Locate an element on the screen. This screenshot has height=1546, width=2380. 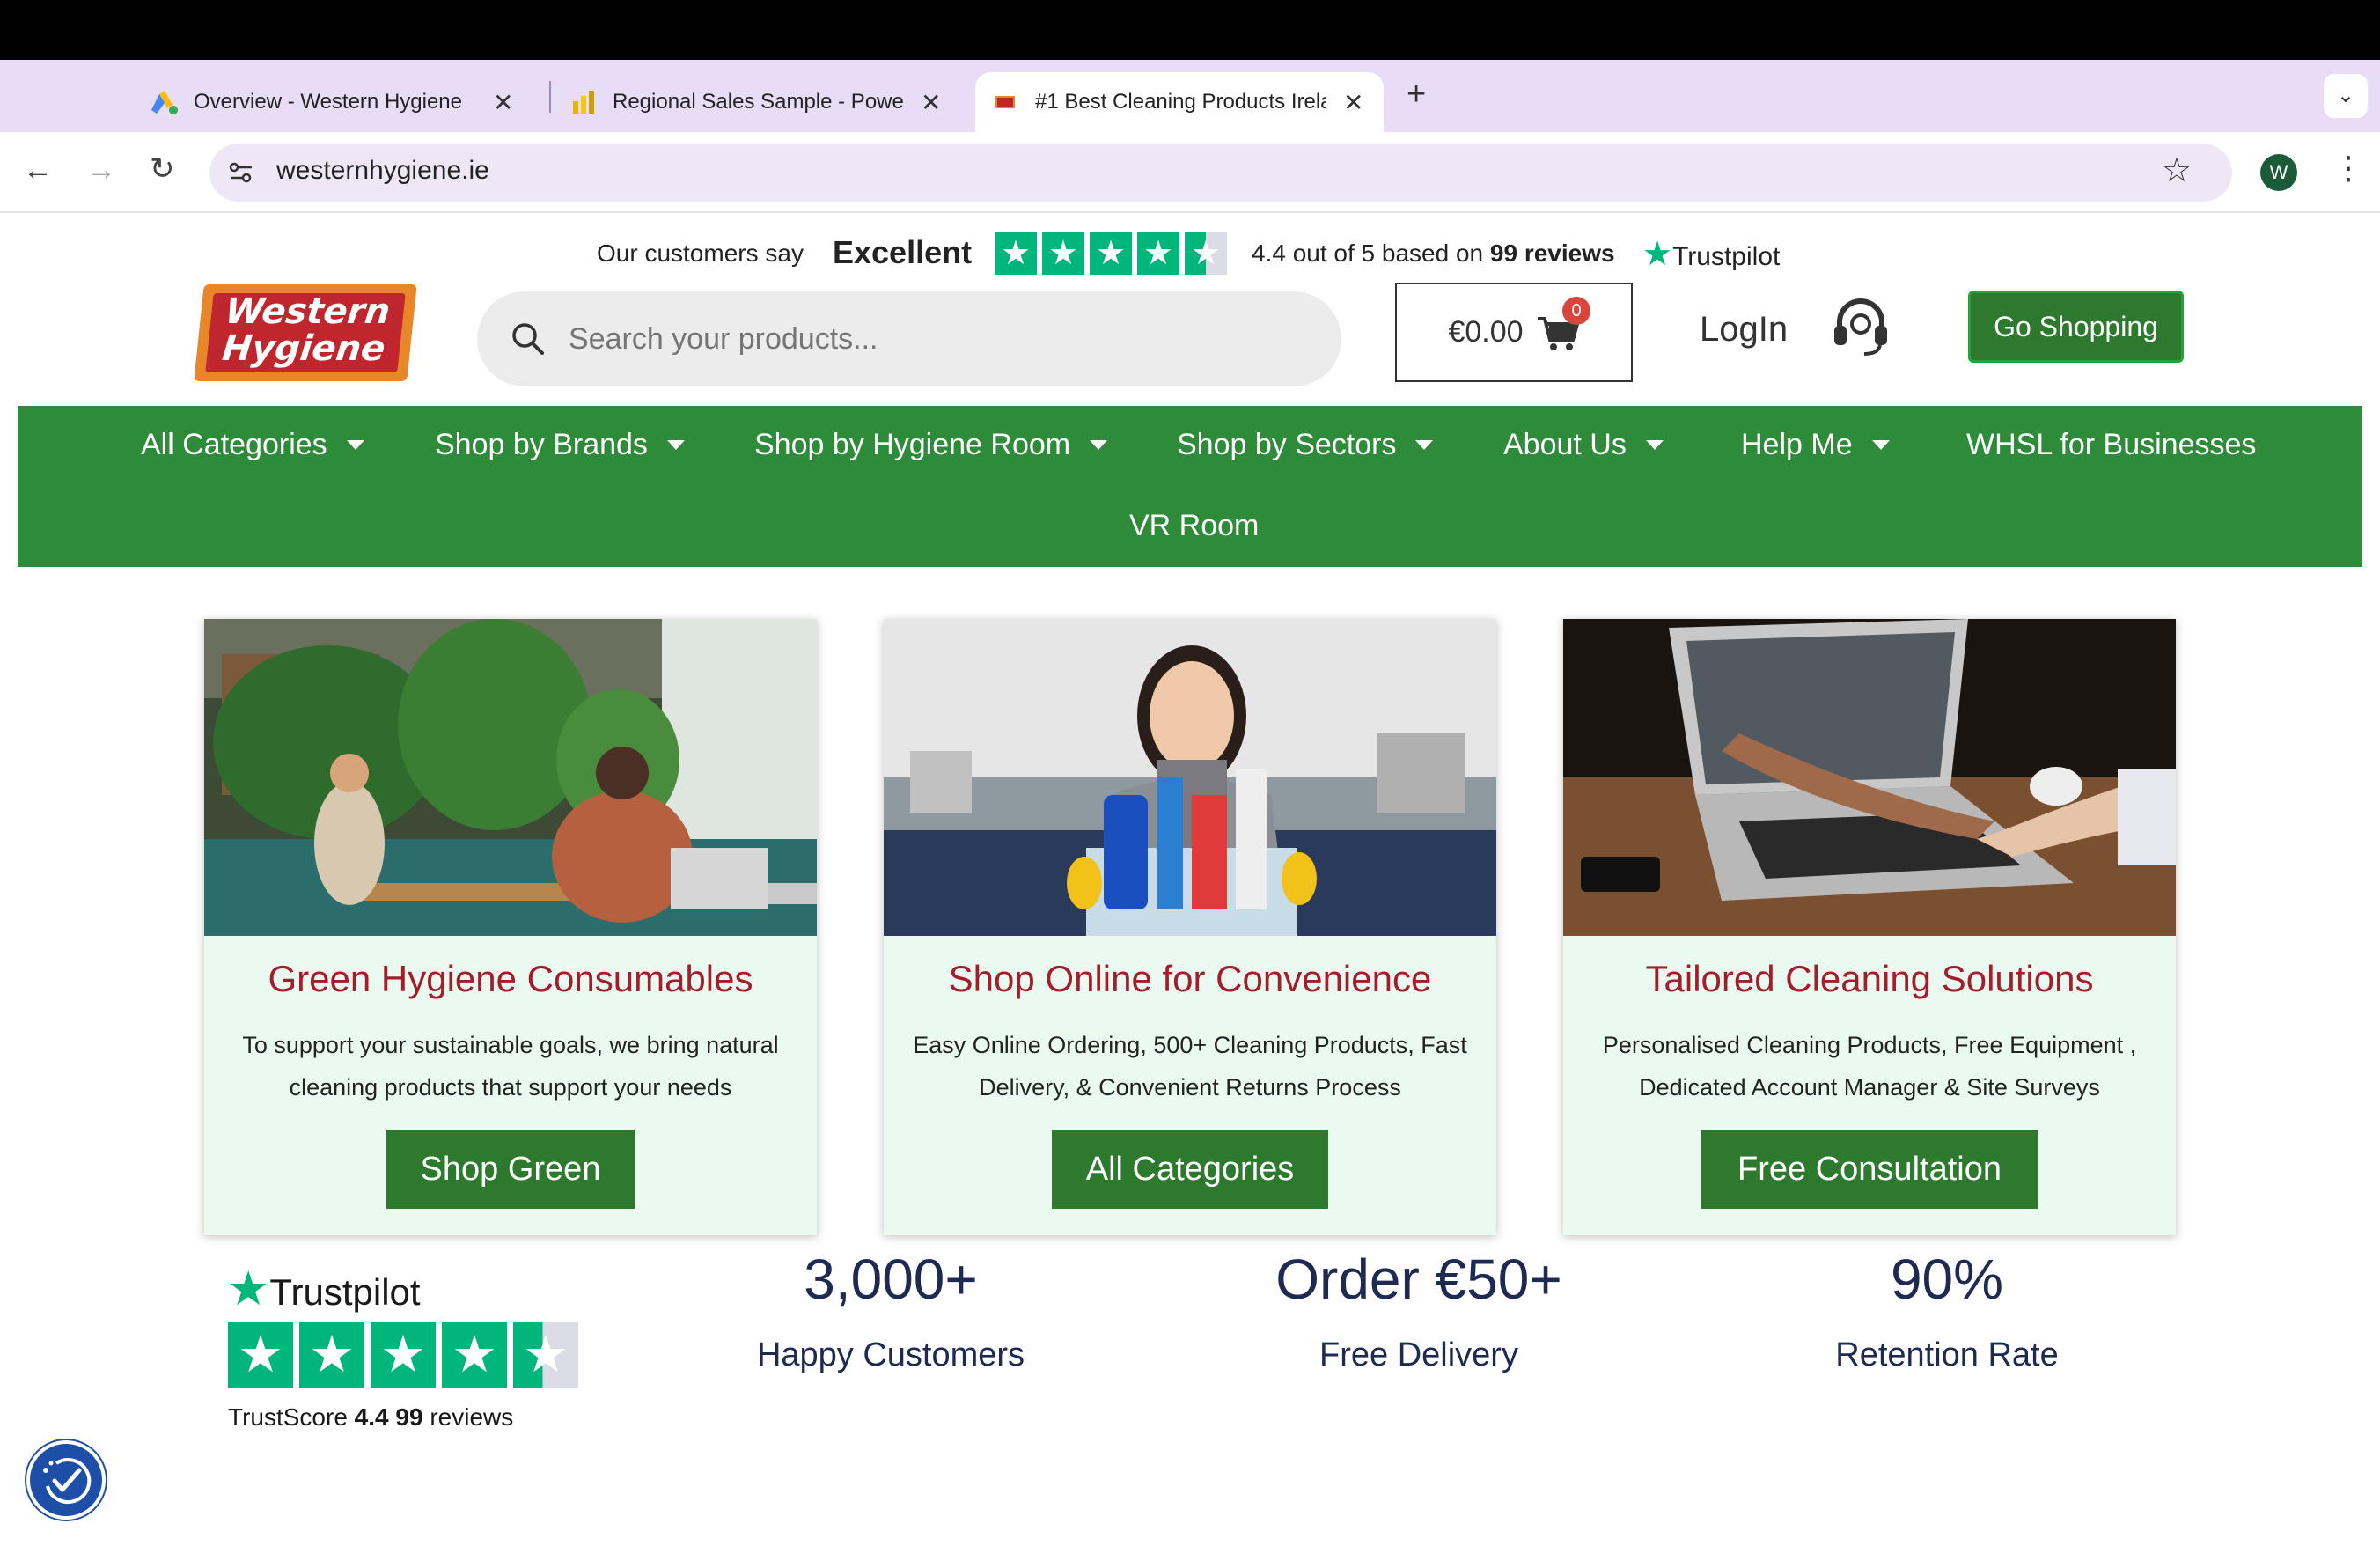
customers-say-text: Our customers say is located at coordinates (700, 253).